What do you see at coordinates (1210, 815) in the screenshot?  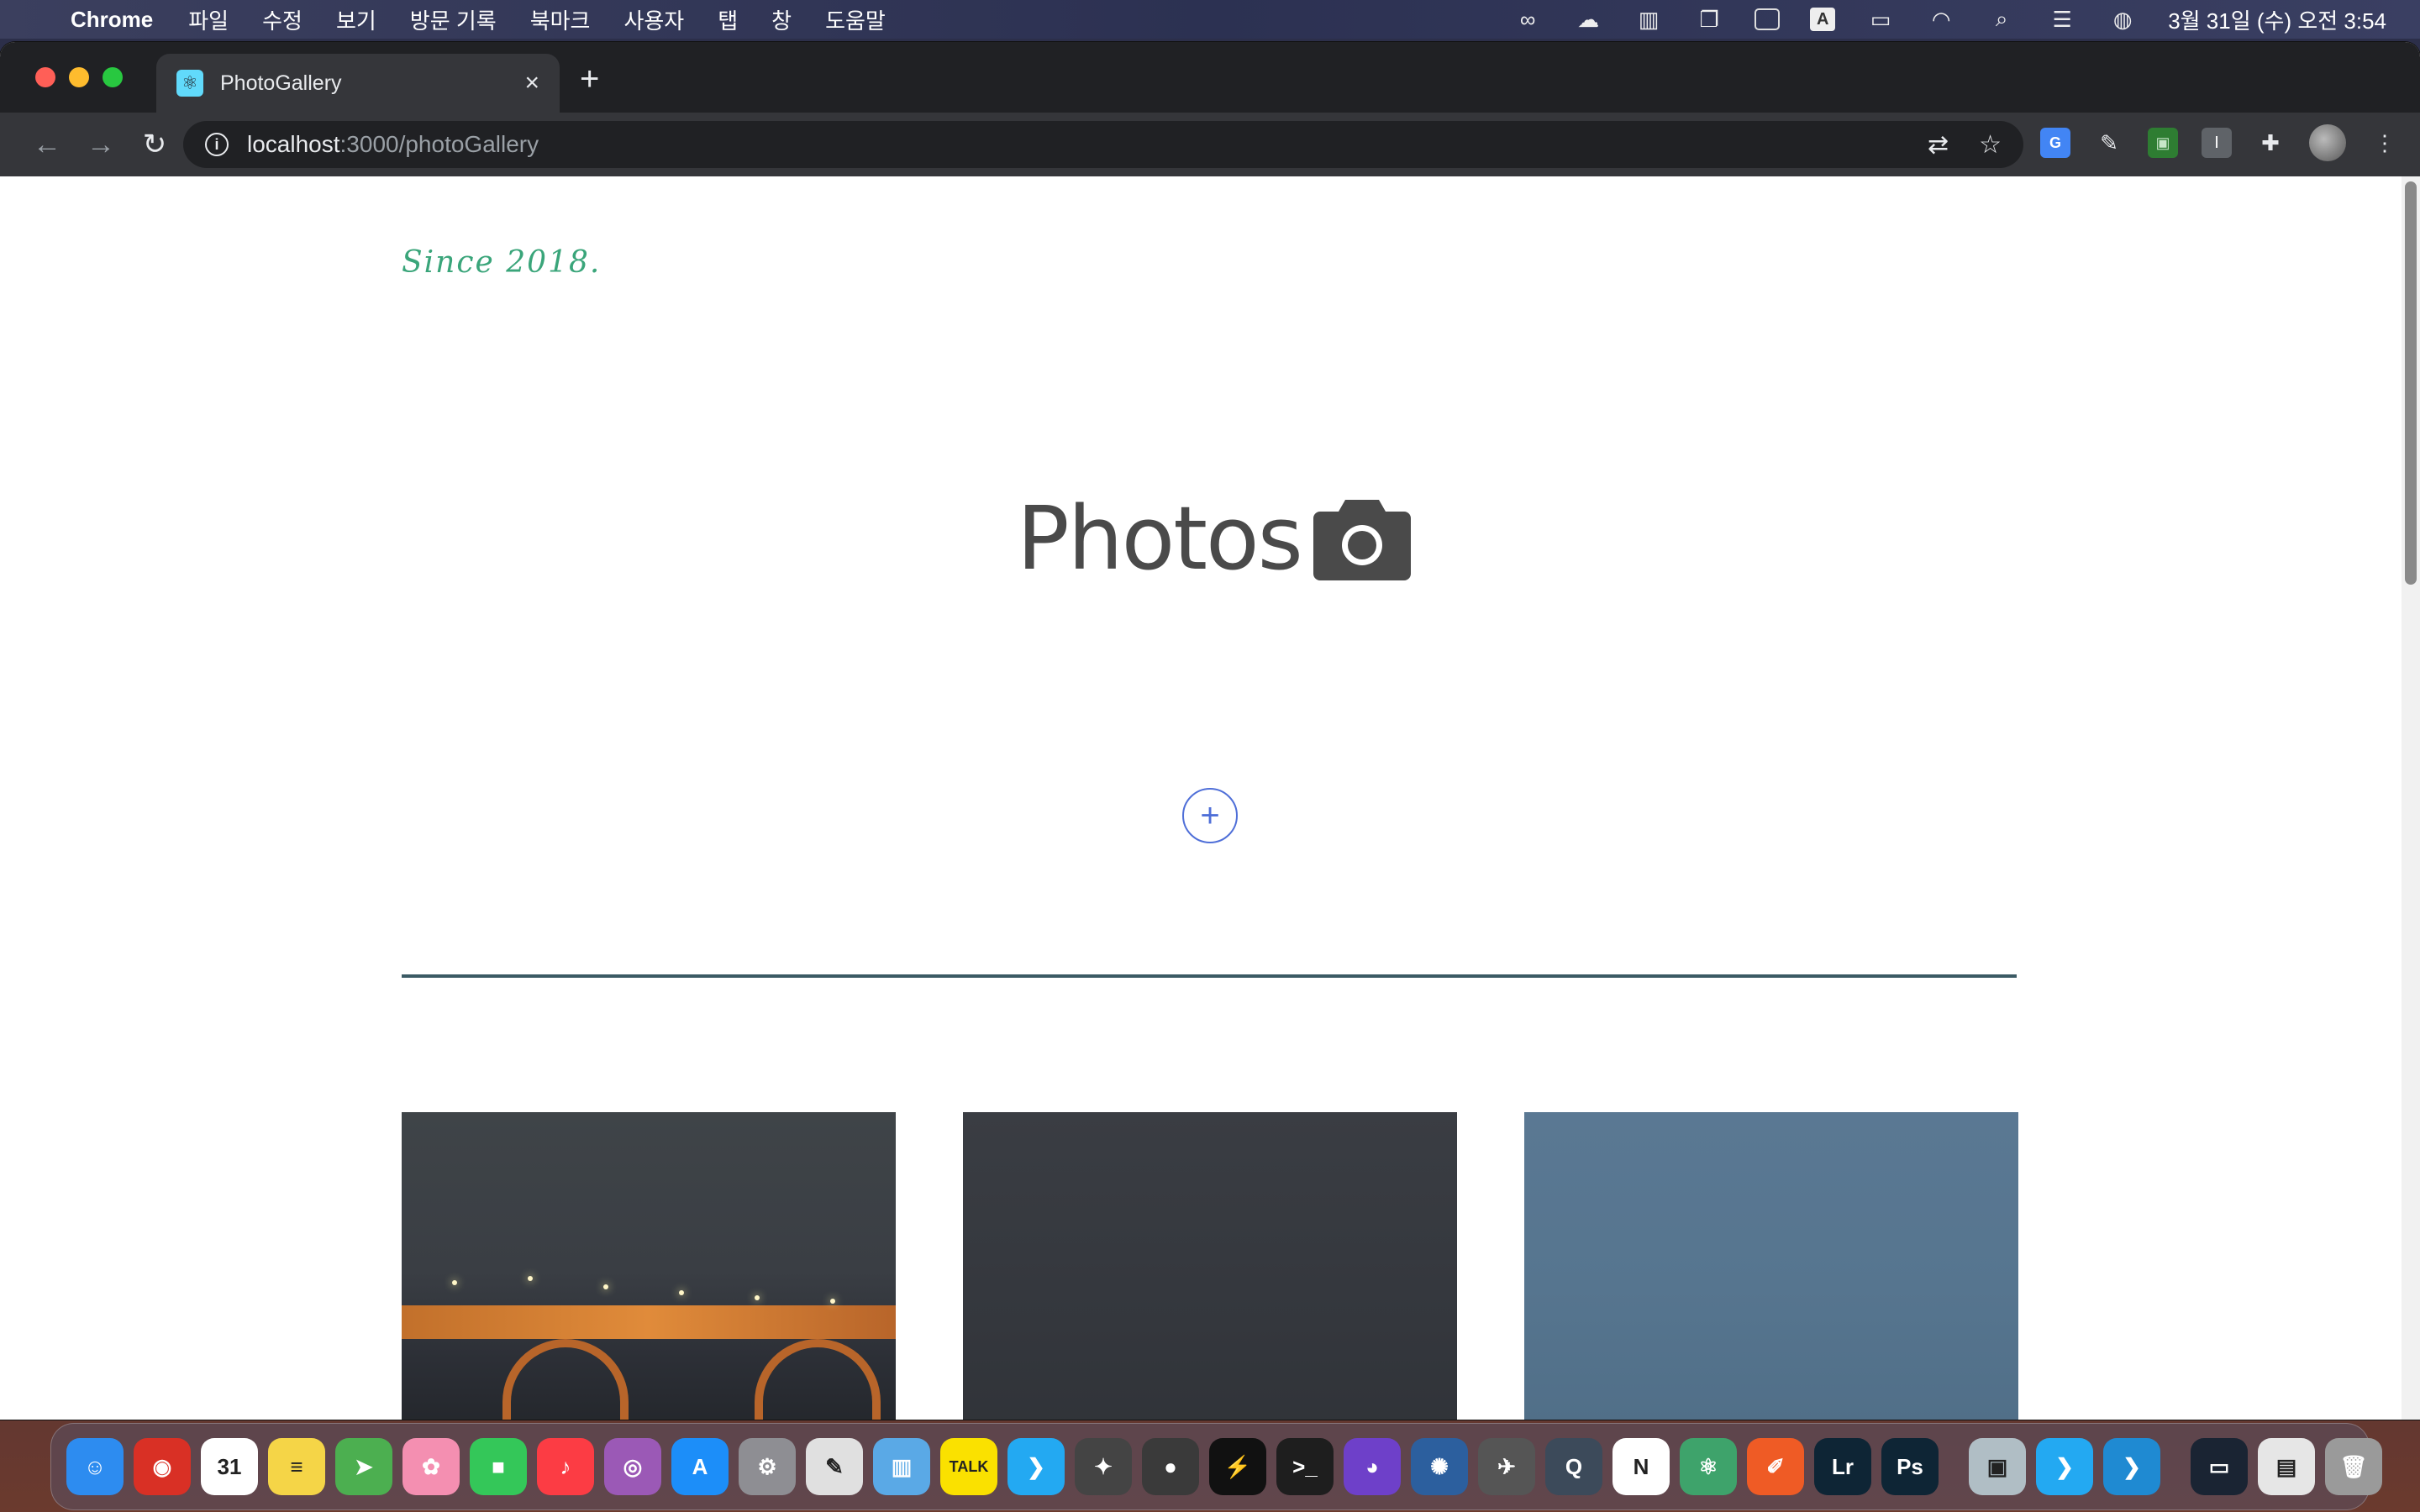 I see `add-photo-button: +` at bounding box center [1210, 815].